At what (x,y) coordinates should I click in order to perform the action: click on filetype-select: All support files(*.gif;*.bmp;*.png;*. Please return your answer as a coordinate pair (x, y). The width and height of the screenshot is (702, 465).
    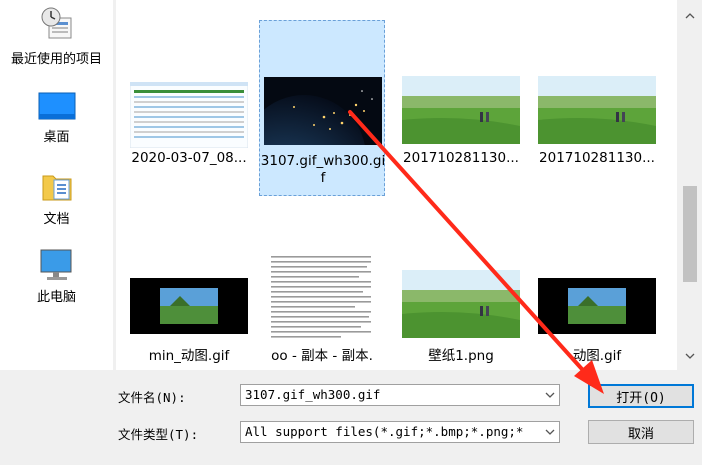
    Looking at the image, I should click on (400, 432).